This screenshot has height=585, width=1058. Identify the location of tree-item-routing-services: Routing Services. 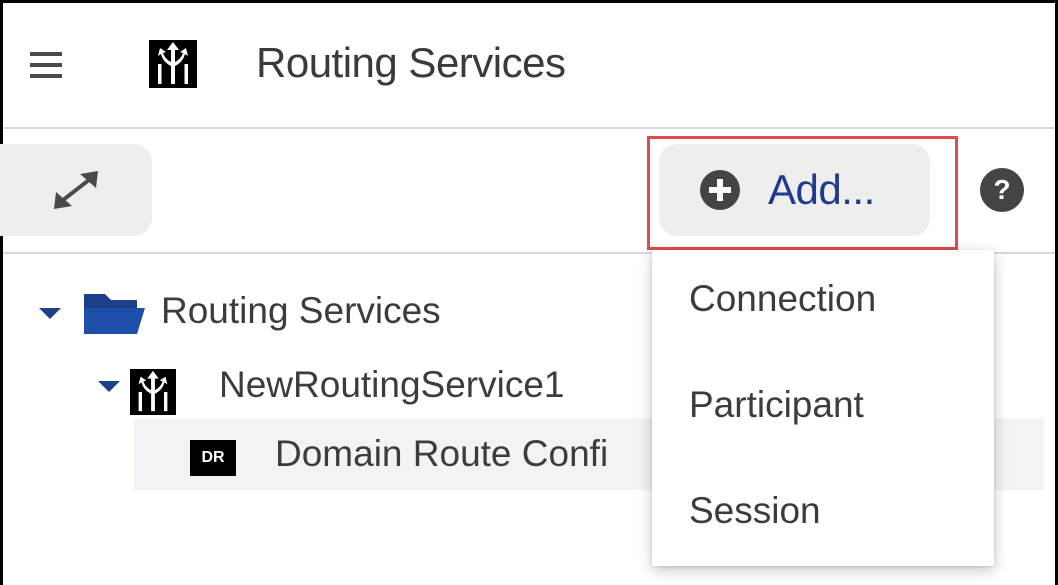
(301, 311).